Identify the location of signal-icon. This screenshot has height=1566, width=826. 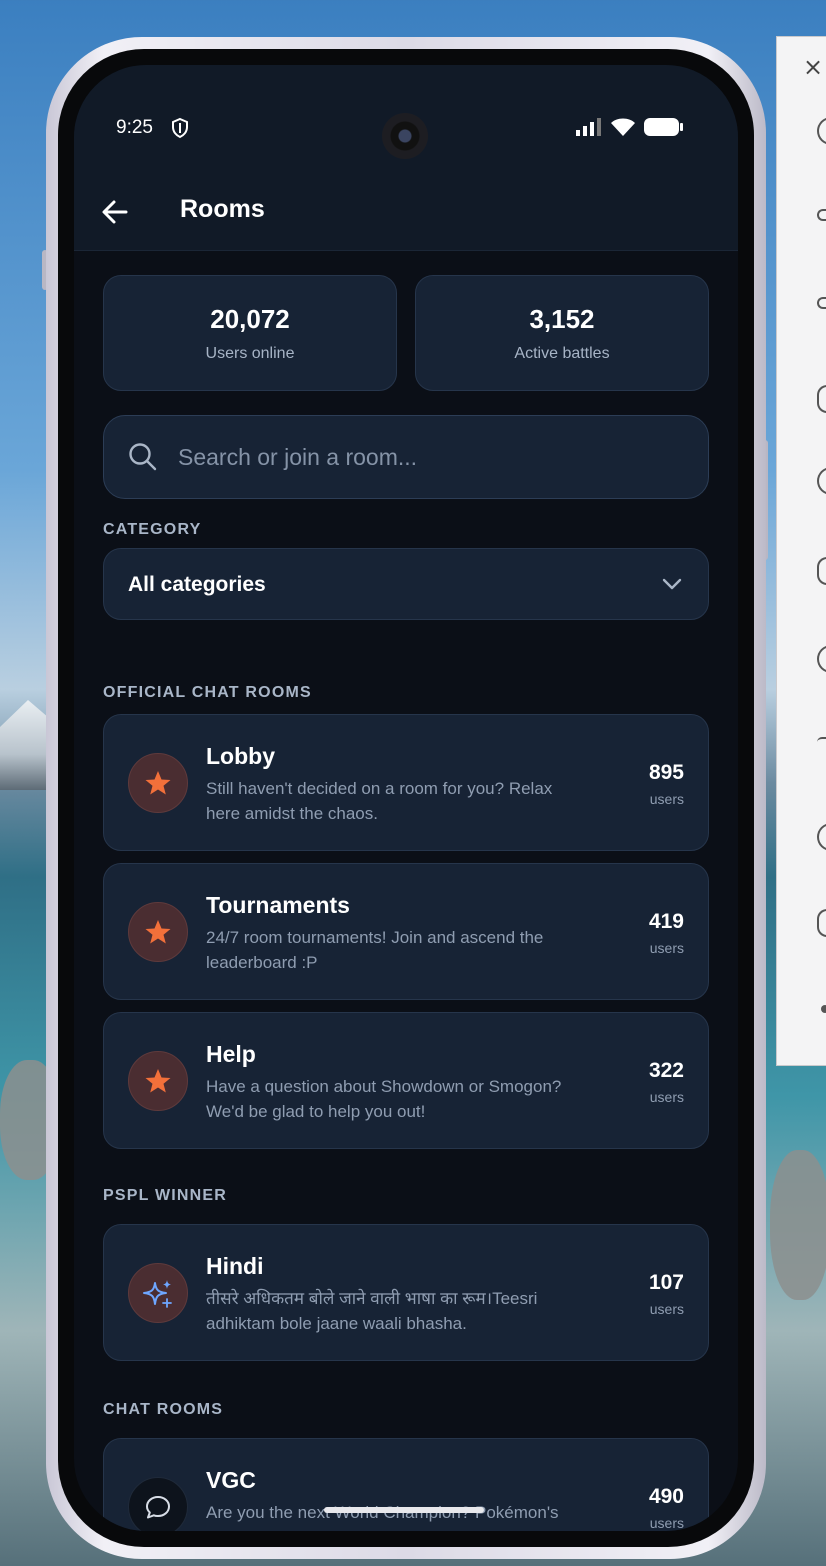
(588, 127).